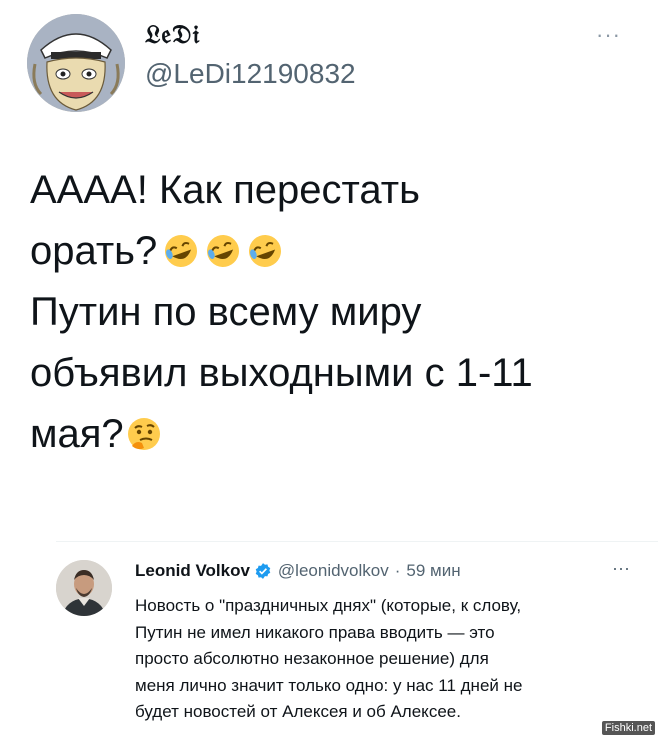  Describe the element at coordinates (628, 728) in the screenshot. I see `watermark: Fishki.net` at that location.